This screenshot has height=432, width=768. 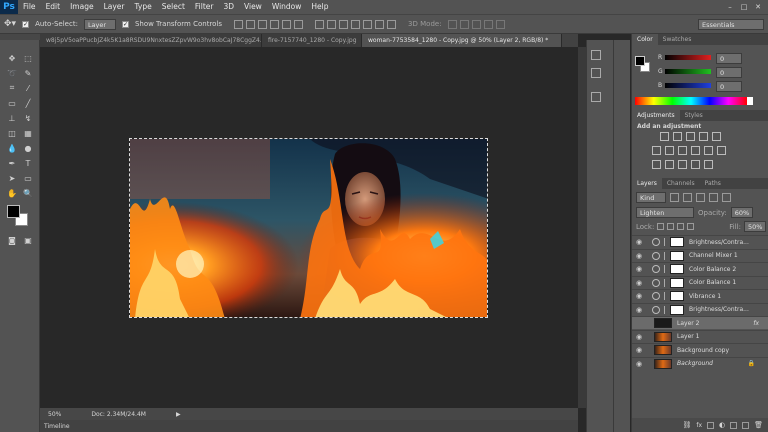 I want to click on zoom-level: 50%, so click(x=54, y=414).